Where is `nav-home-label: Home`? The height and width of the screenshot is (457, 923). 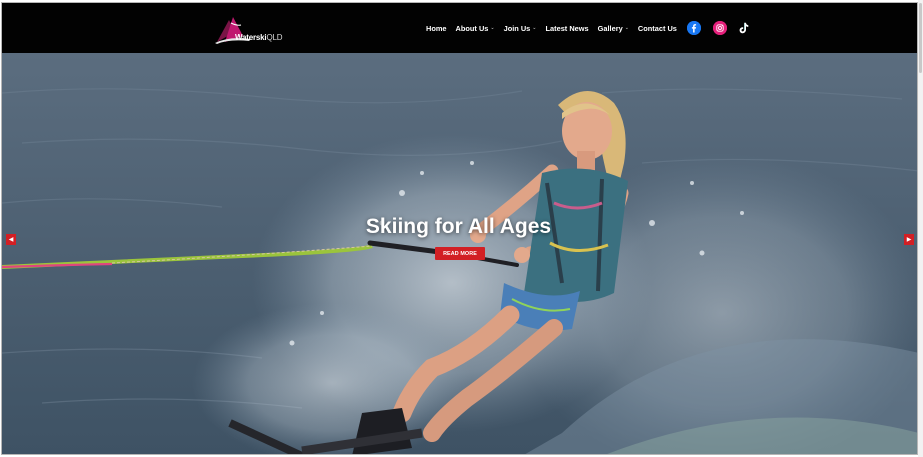
nav-home-label: Home is located at coordinates (436, 28).